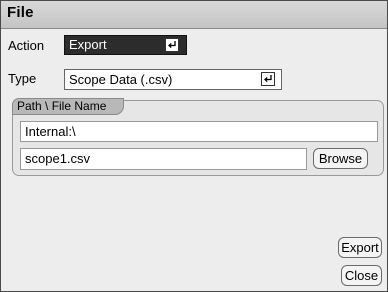 The height and width of the screenshot is (292, 388). What do you see at coordinates (360, 247) in the screenshot?
I see `export-button: Export` at bounding box center [360, 247].